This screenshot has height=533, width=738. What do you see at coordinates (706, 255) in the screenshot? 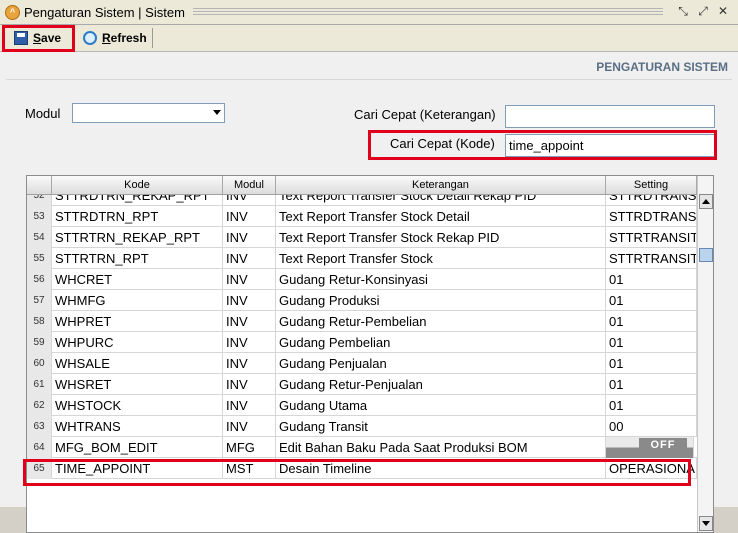
I see `scroll-thumb` at bounding box center [706, 255].